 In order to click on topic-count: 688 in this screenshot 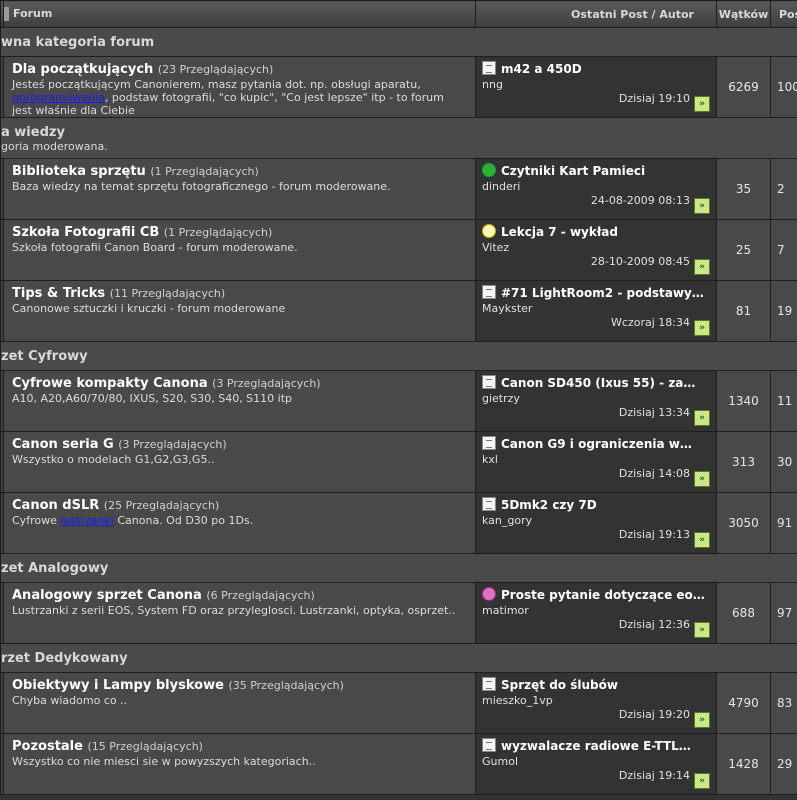, I will do `click(743, 613)`.